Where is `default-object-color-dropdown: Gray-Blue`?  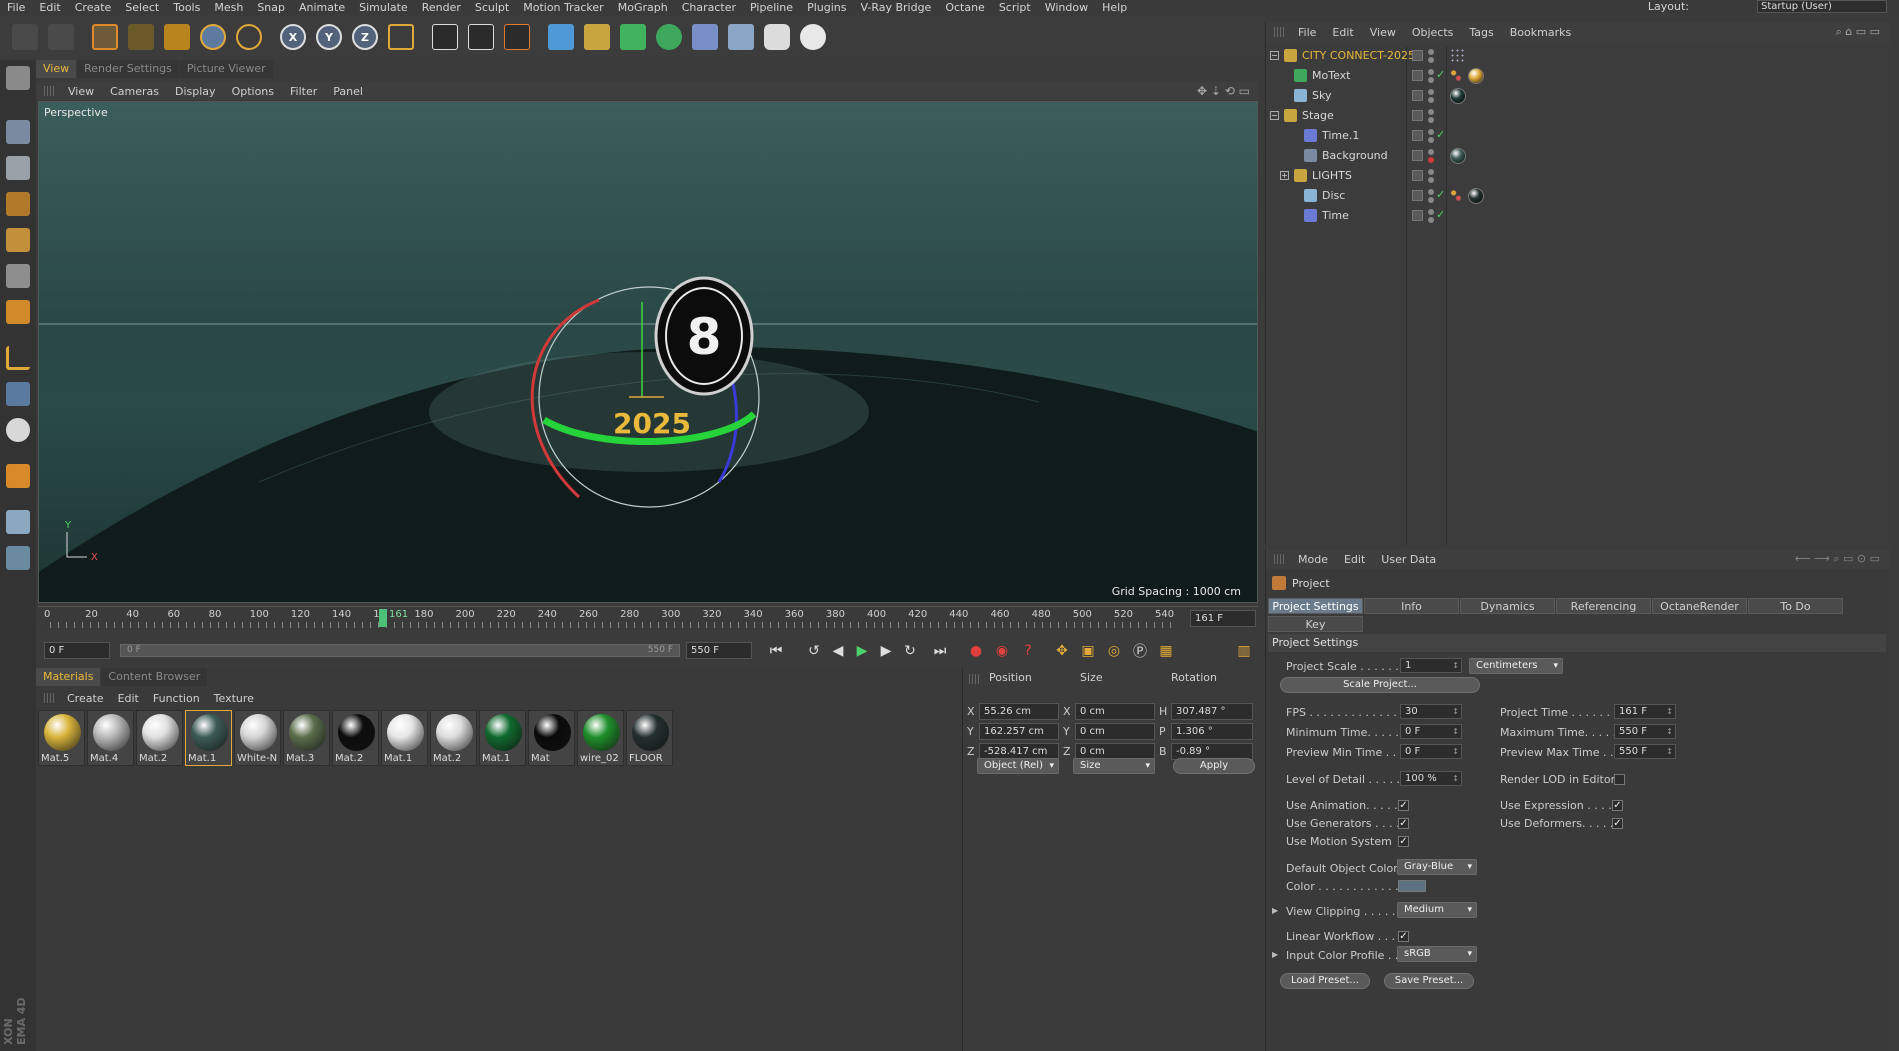 default-object-color-dropdown: Gray-Blue is located at coordinates (1437, 867).